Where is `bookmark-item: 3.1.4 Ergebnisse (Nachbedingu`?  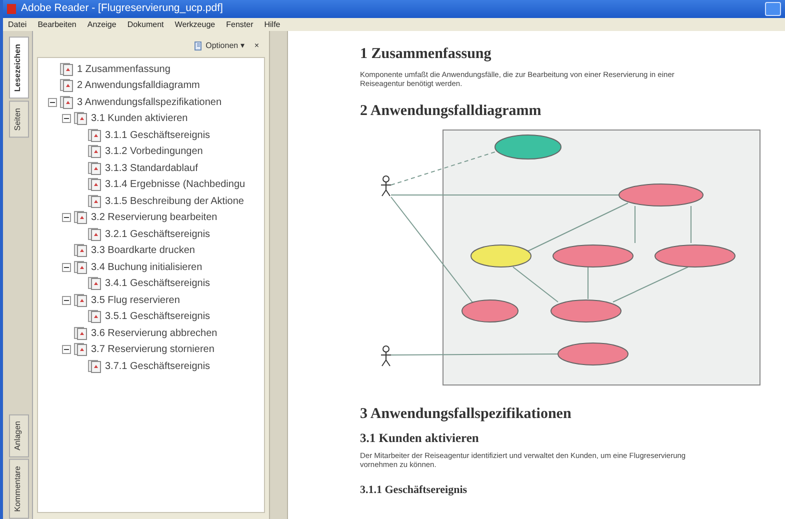 bookmark-item: 3.1.4 Ergebnisse (Nachbedingu is located at coordinates (175, 184).